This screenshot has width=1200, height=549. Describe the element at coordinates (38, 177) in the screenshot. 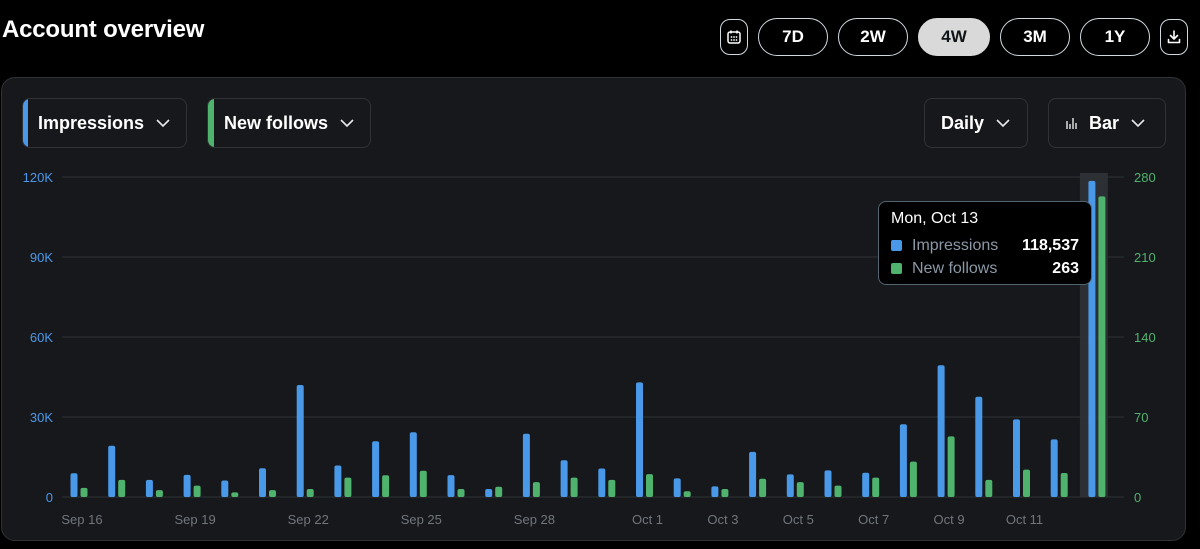

I see `left-axis-tick: 120K` at that location.